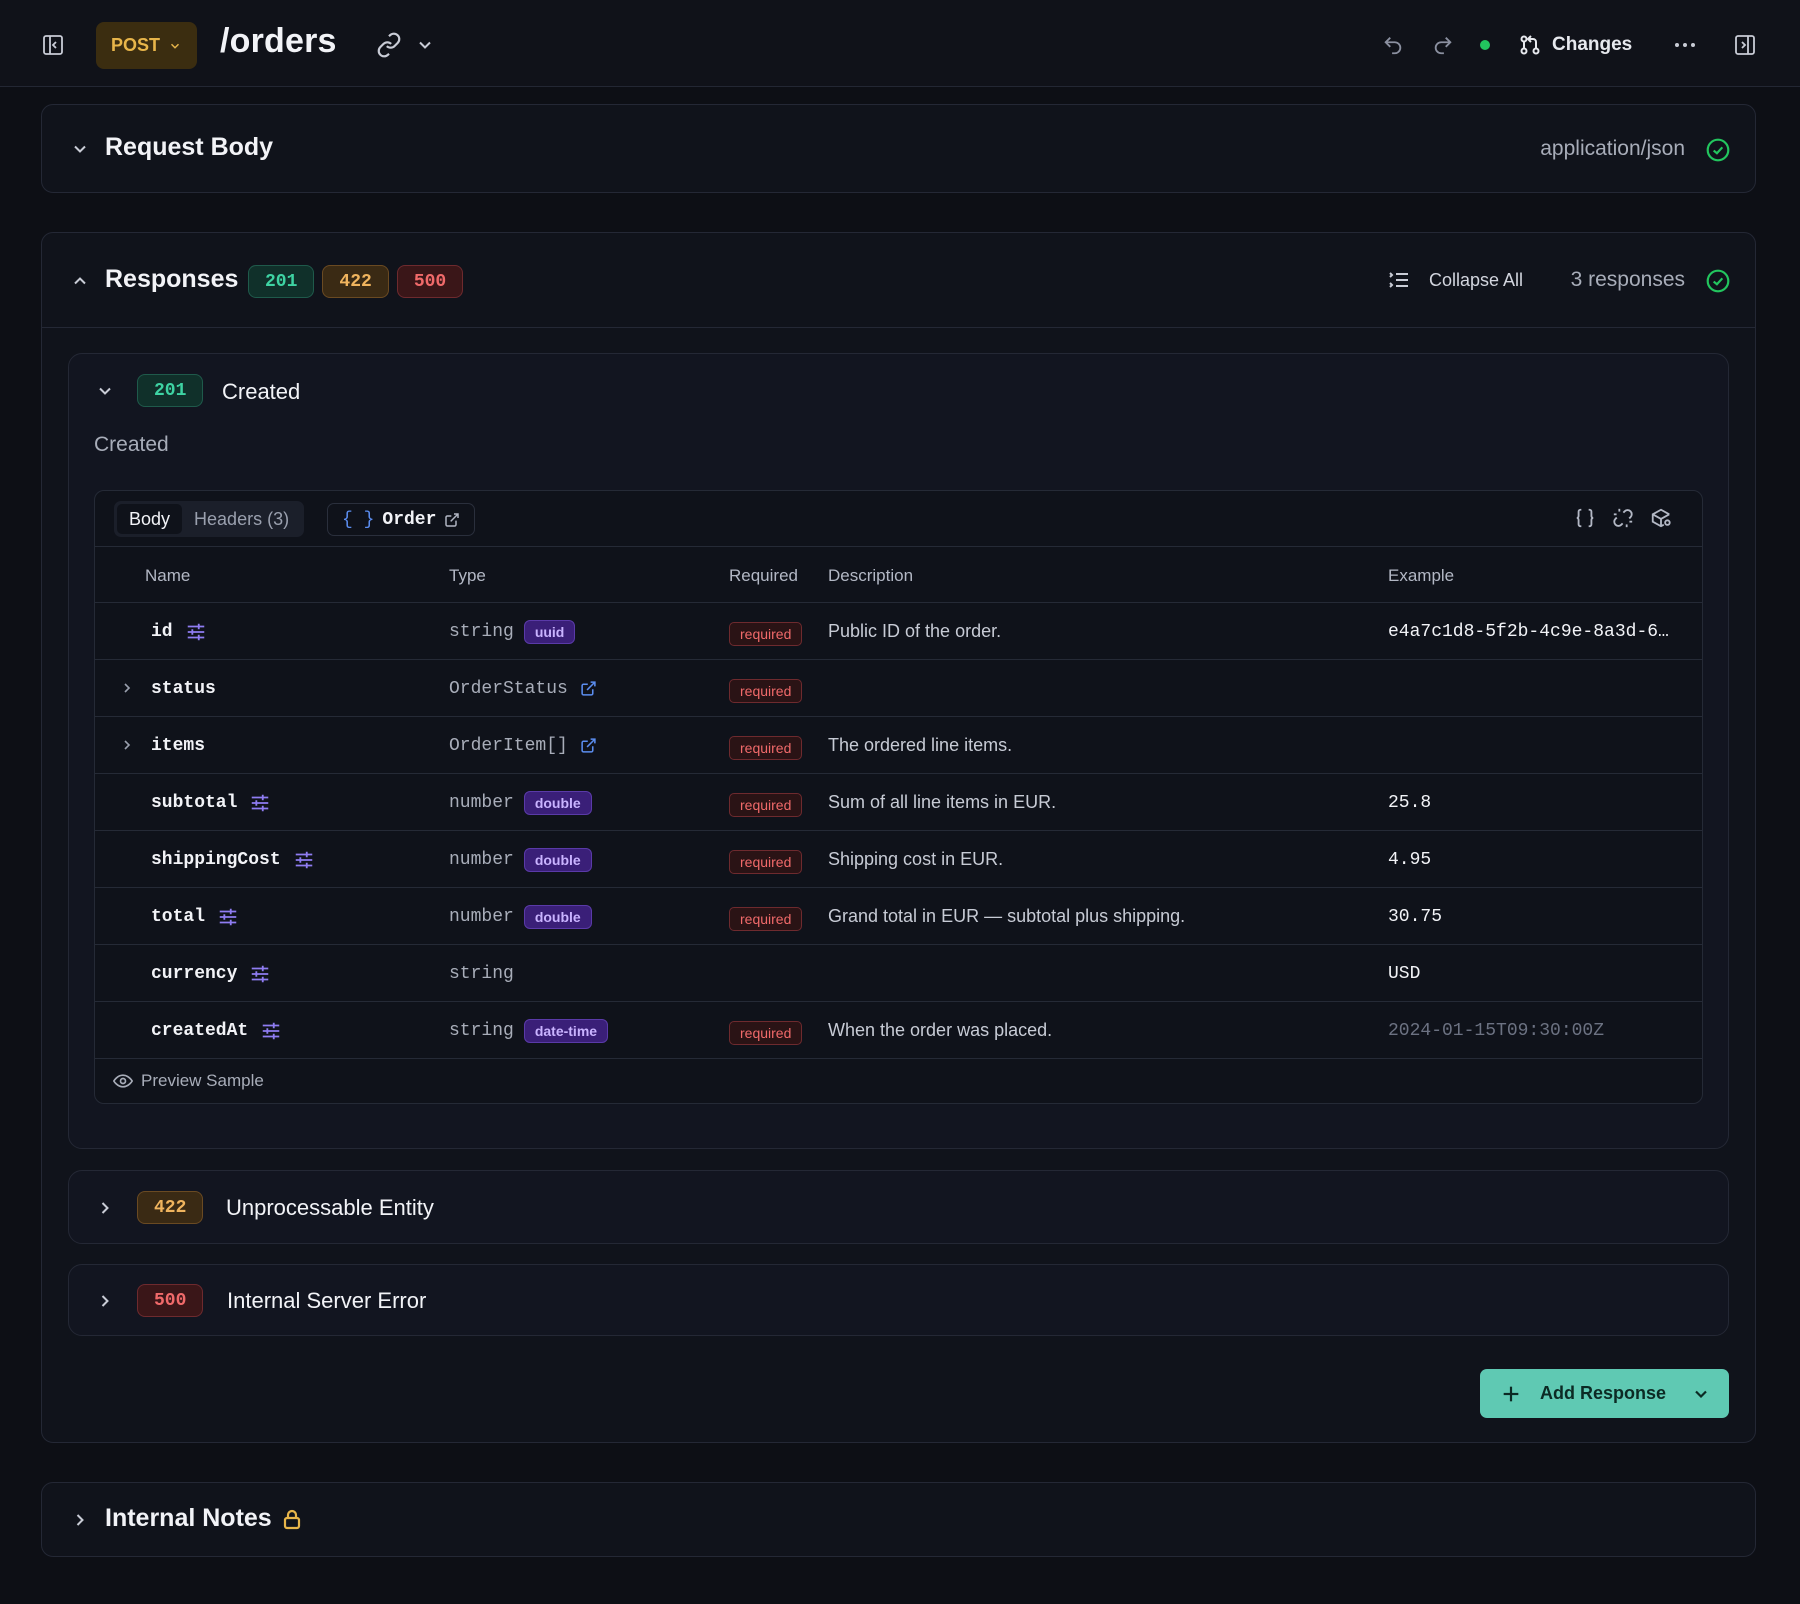 The width and height of the screenshot is (1800, 1604). I want to click on check-circle-icon, so click(1718, 150).